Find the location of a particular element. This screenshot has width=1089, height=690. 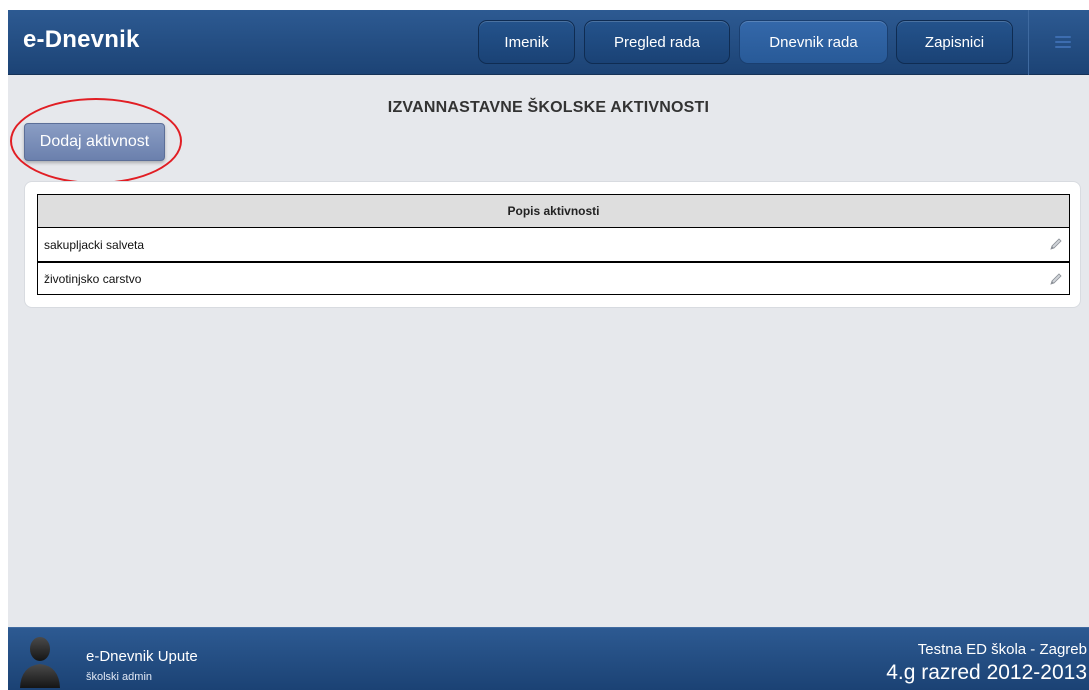

user-silhouette-icon is located at coordinates (40, 662).